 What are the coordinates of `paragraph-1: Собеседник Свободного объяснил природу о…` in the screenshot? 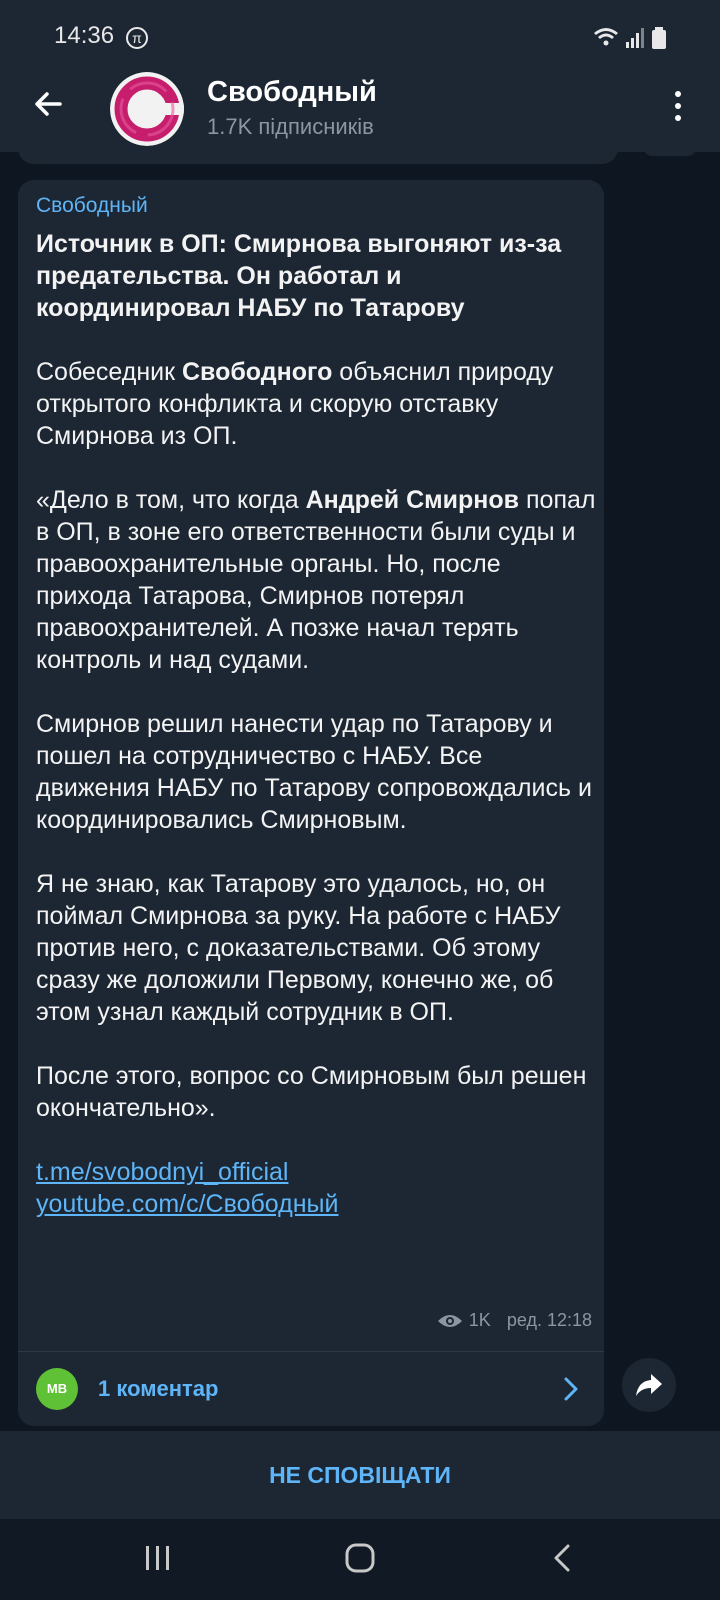 It's located at (295, 404).